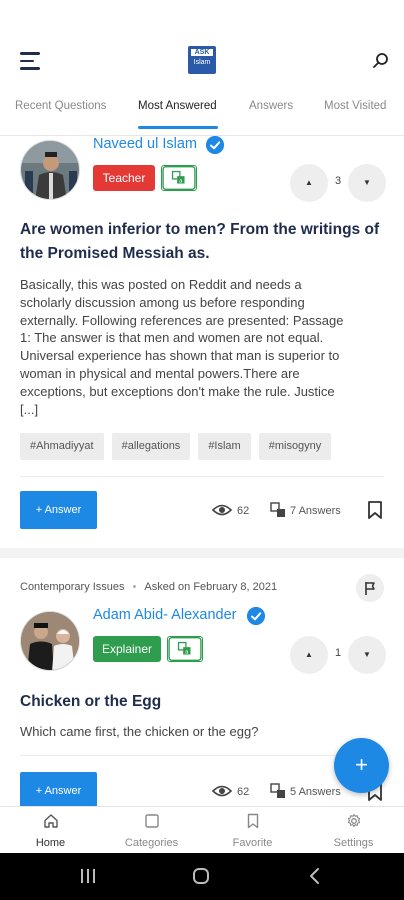  Describe the element at coordinates (88, 876) in the screenshot. I see `recent-apps-icon` at that location.